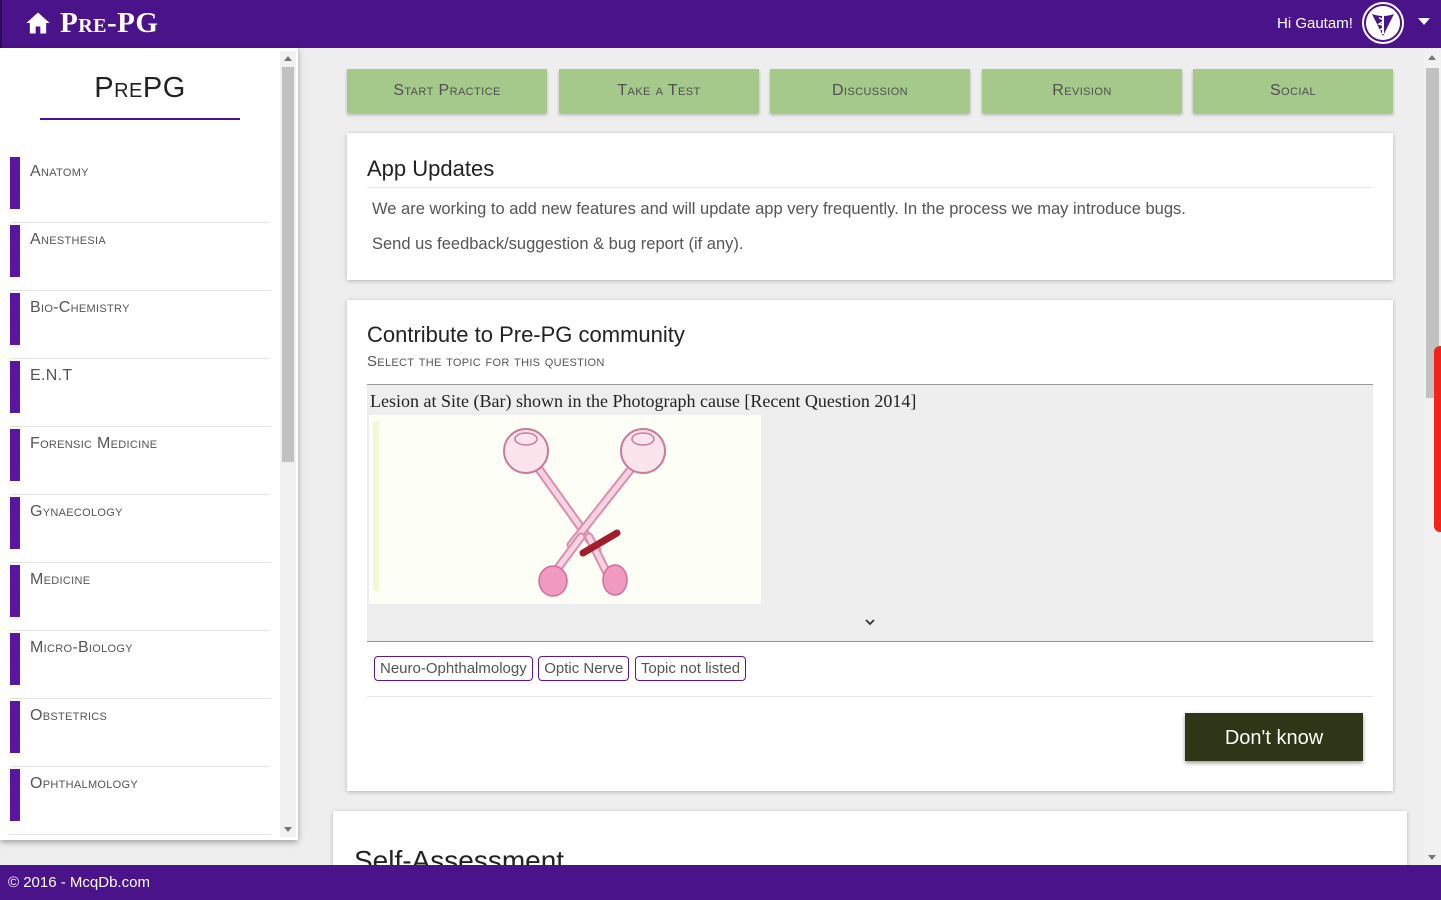  What do you see at coordinates (140, 119) in the screenshot?
I see `sidebar-title-underline` at bounding box center [140, 119].